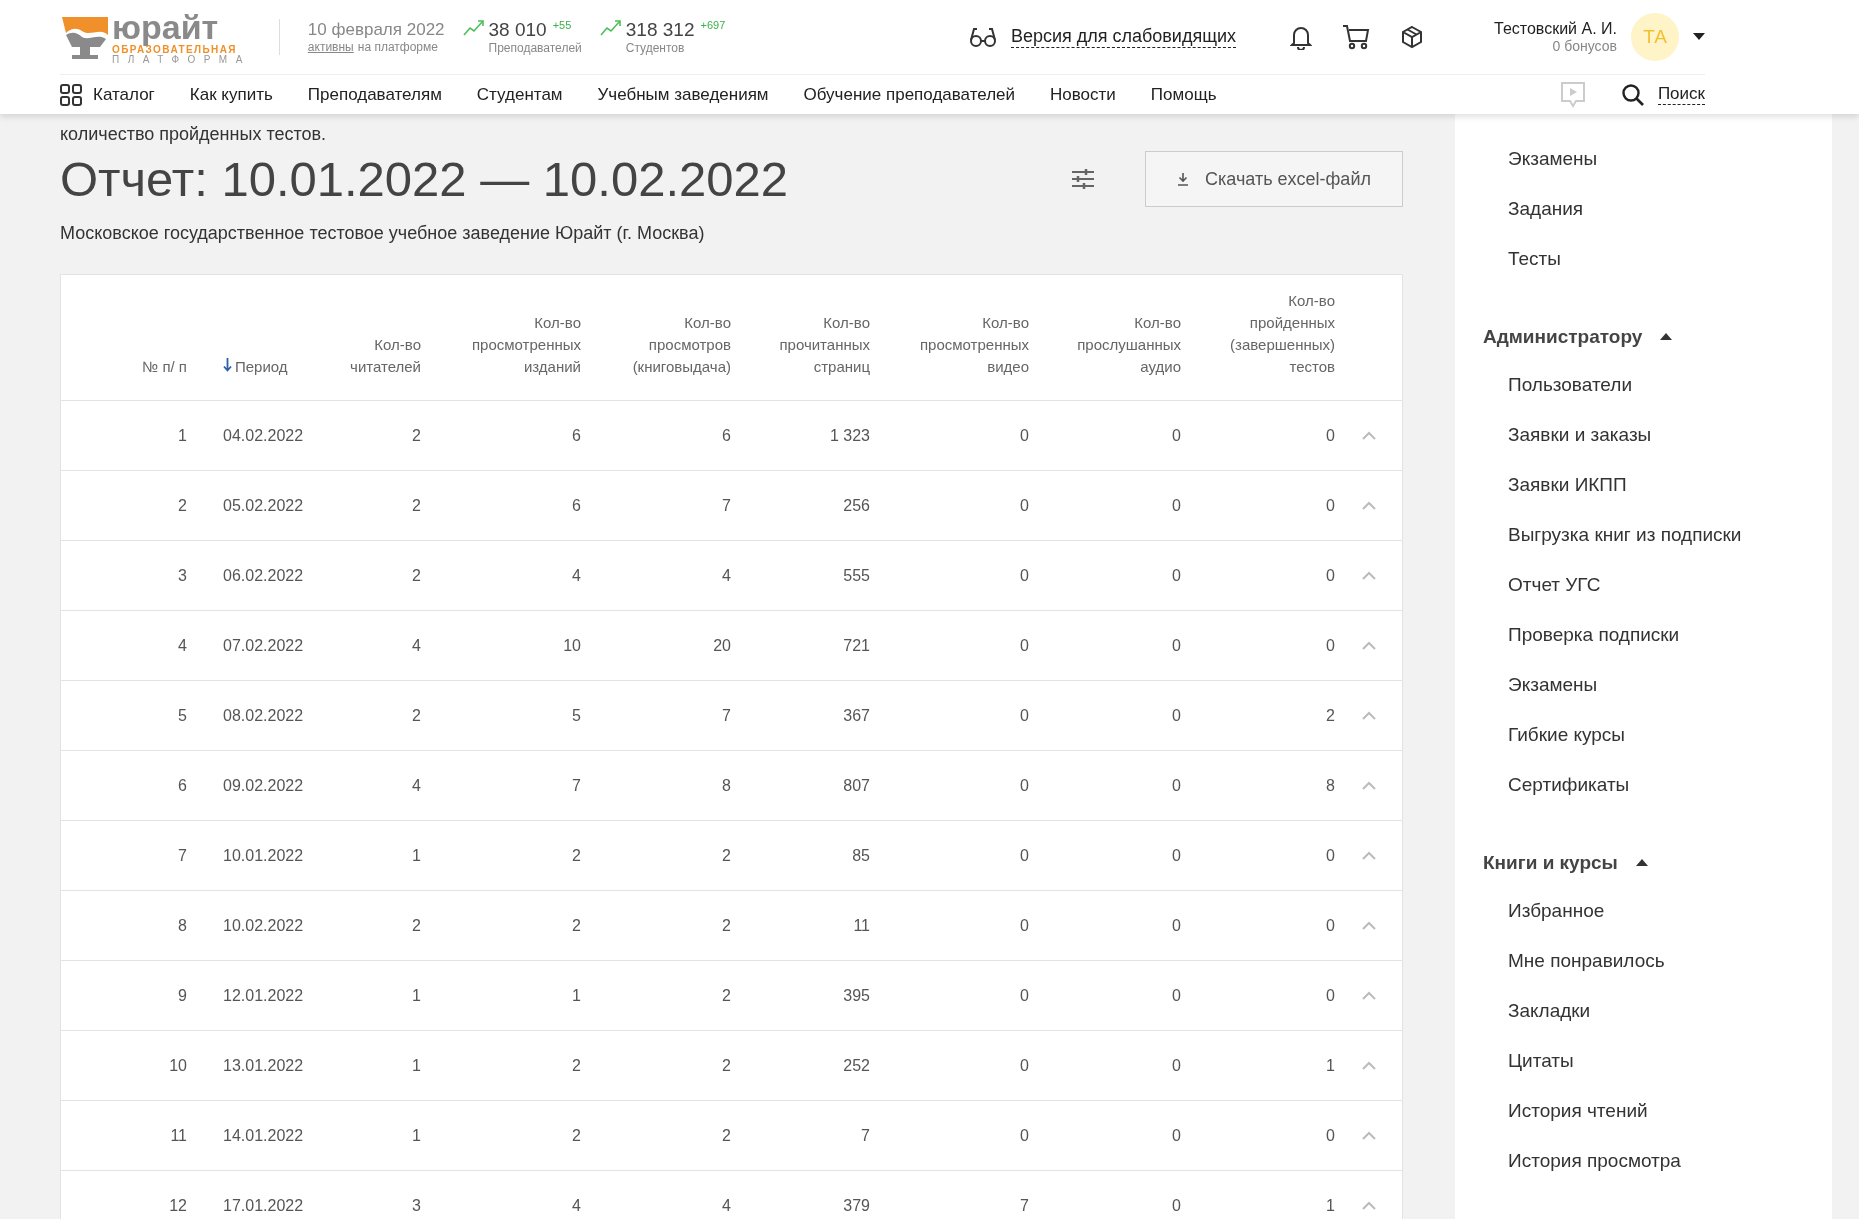  I want to click on search-link: Поиск, so click(1681, 94).